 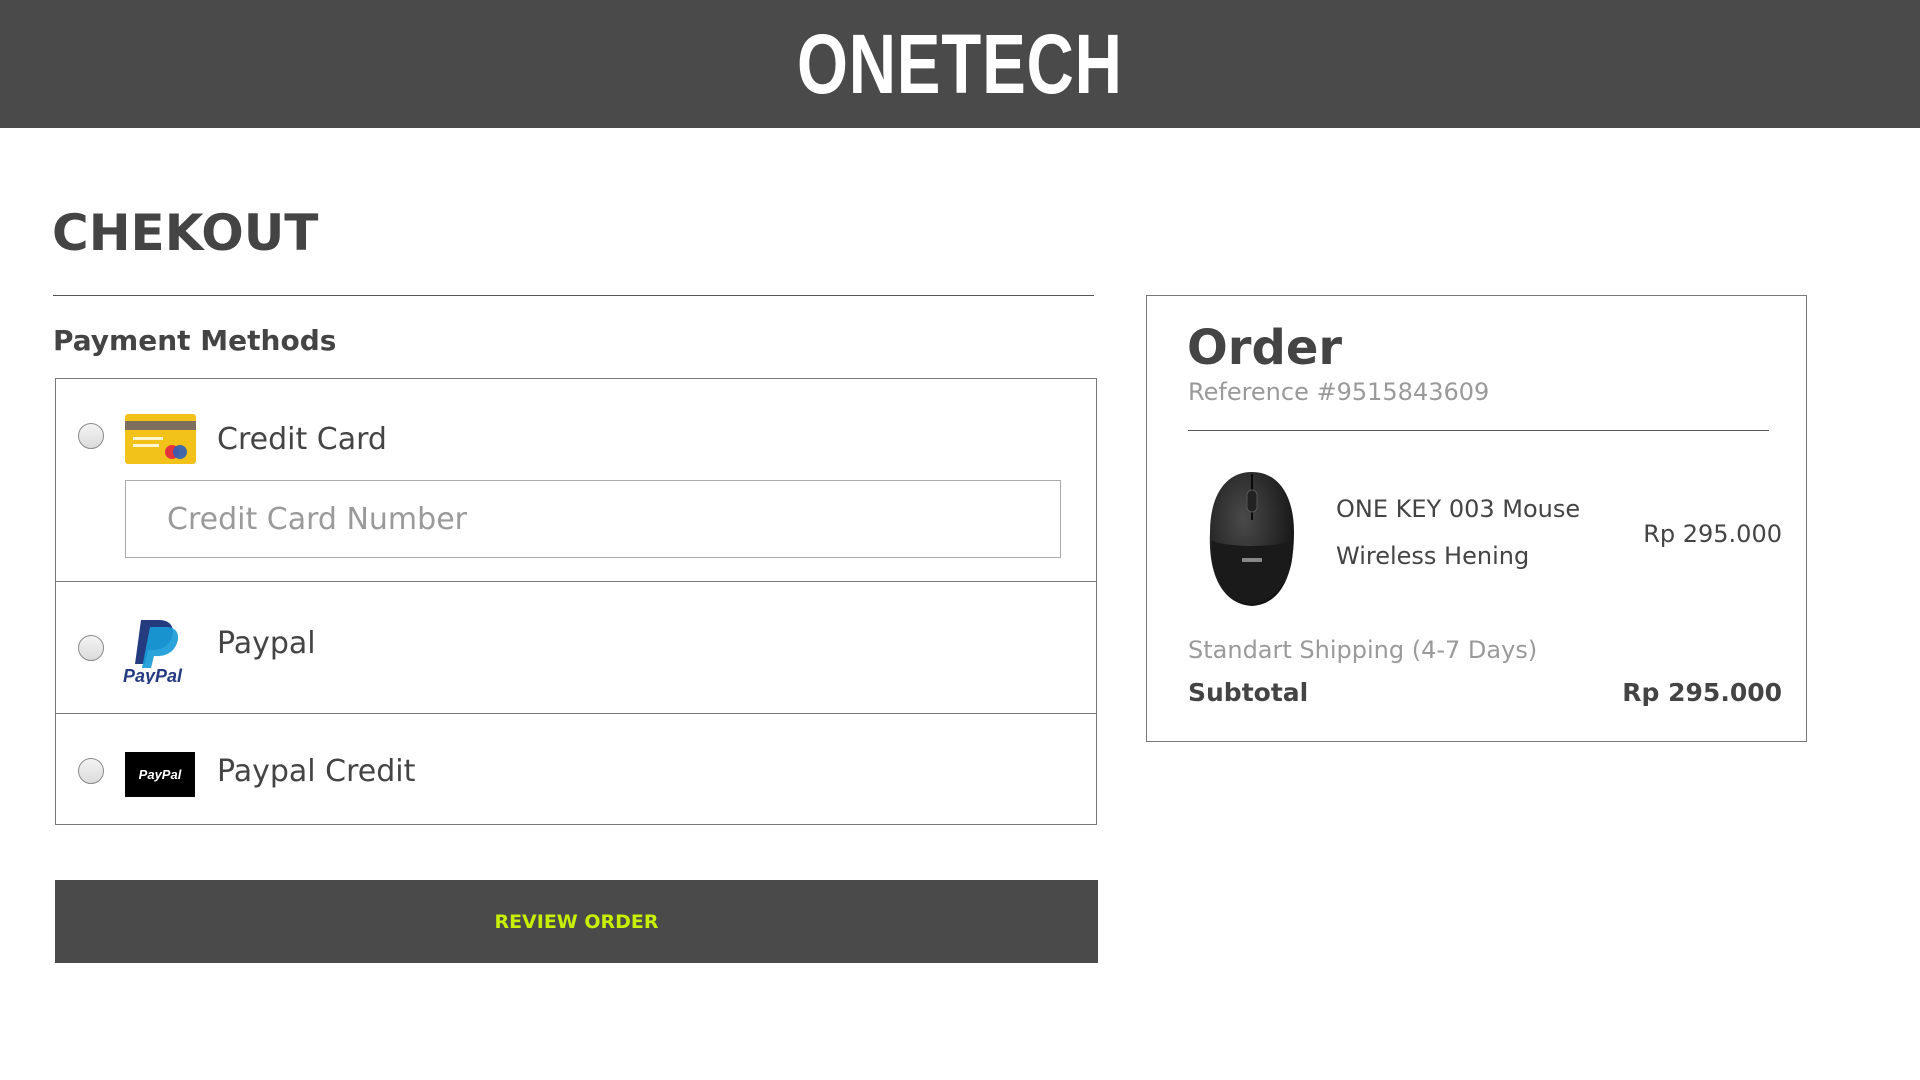 I want to click on payment-methods-heading: Payment Methods, so click(x=195, y=340).